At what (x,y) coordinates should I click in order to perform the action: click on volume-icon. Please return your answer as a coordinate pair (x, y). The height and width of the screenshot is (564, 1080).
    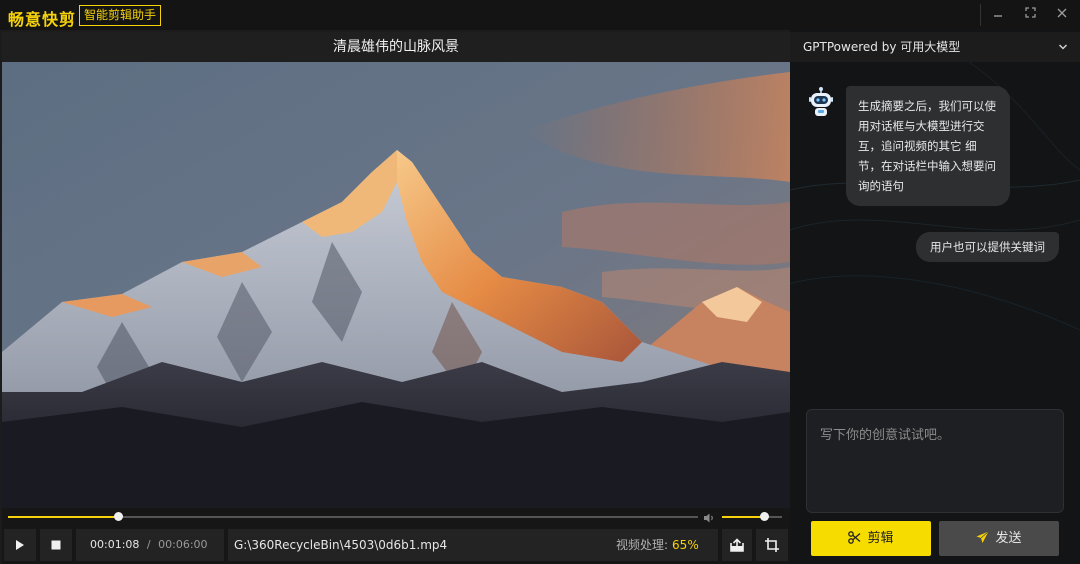
    Looking at the image, I should click on (708, 518).